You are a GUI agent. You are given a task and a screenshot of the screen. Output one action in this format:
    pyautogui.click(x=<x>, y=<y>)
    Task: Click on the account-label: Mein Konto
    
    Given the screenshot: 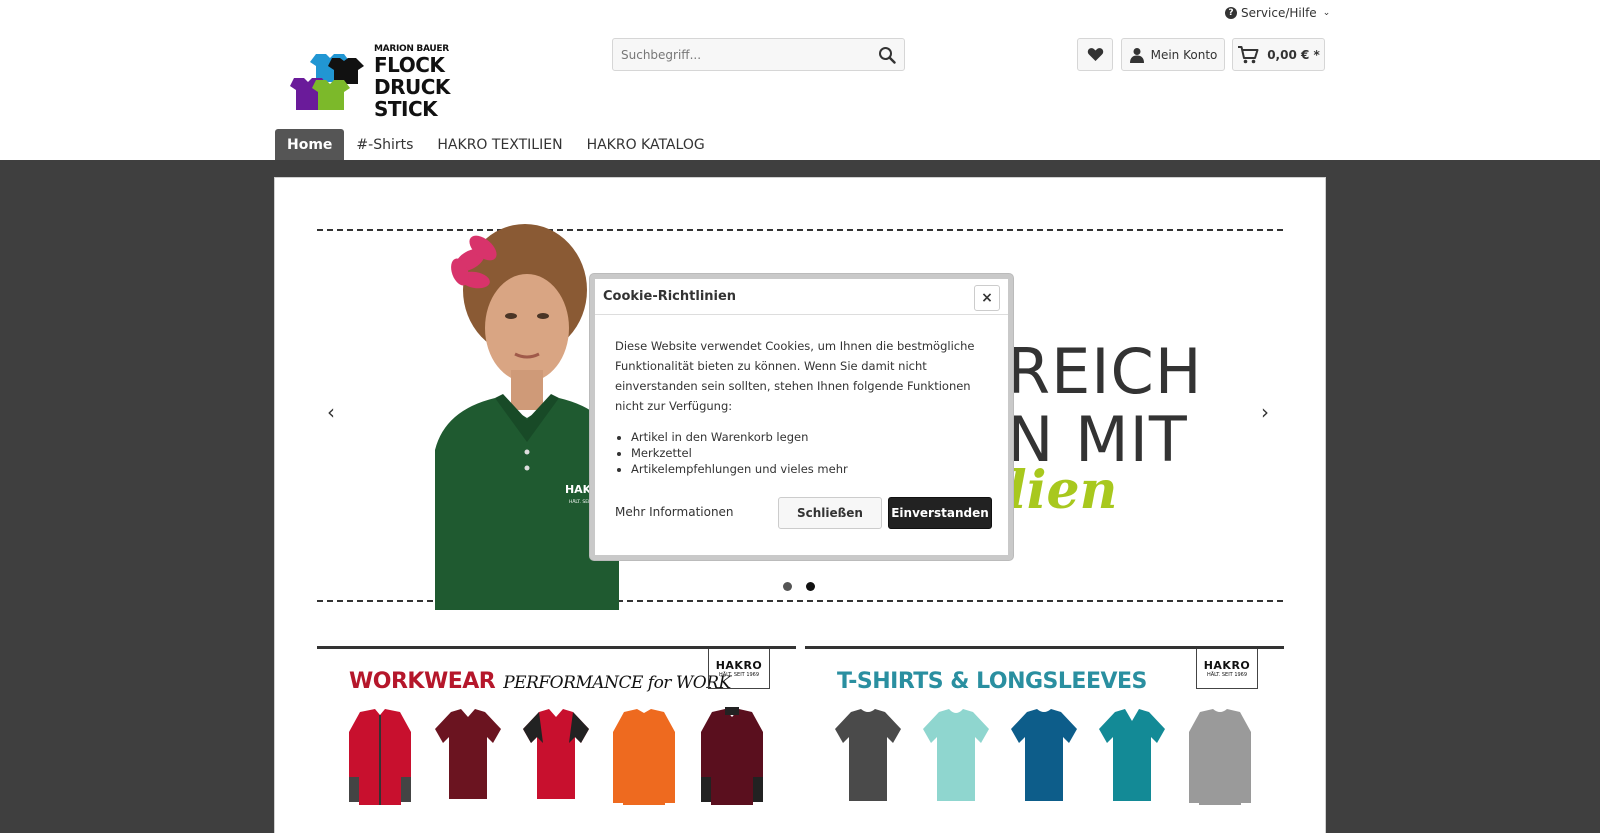 What is the action you would take?
    pyautogui.click(x=1184, y=54)
    